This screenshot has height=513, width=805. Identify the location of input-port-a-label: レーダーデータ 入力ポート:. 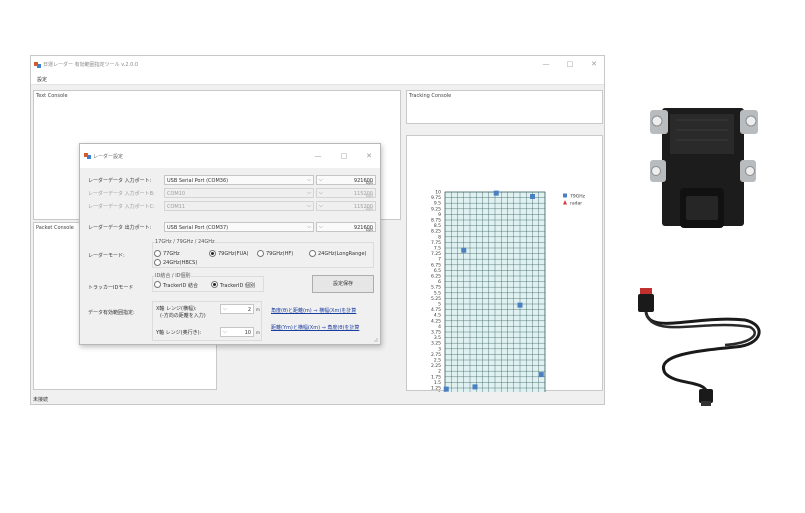
(120, 181).